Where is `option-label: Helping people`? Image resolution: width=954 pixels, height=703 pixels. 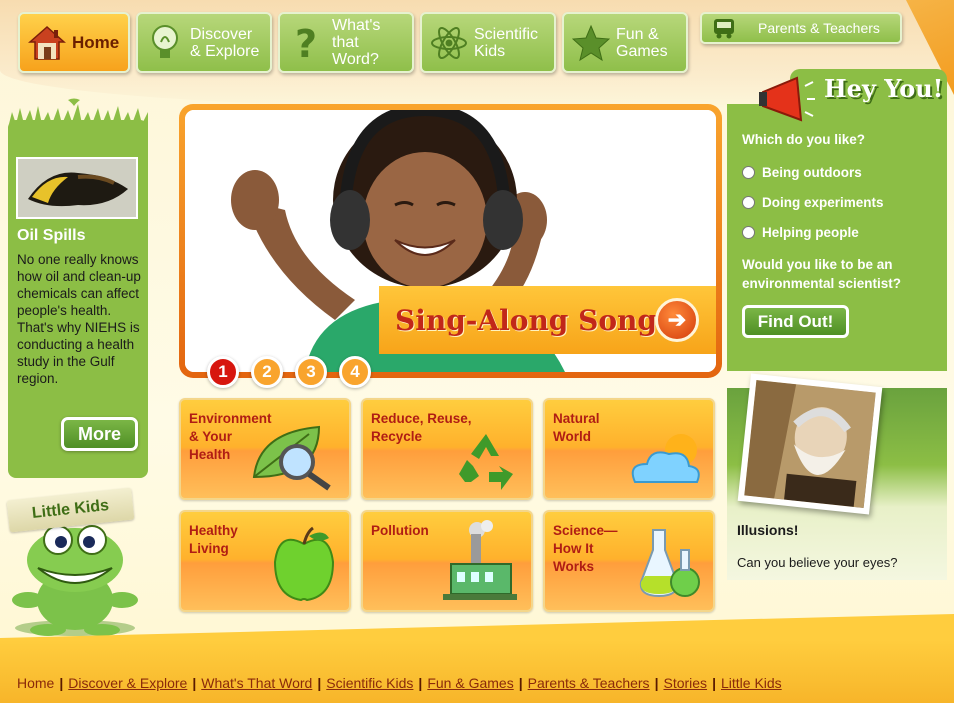
option-label: Helping people is located at coordinates (810, 232).